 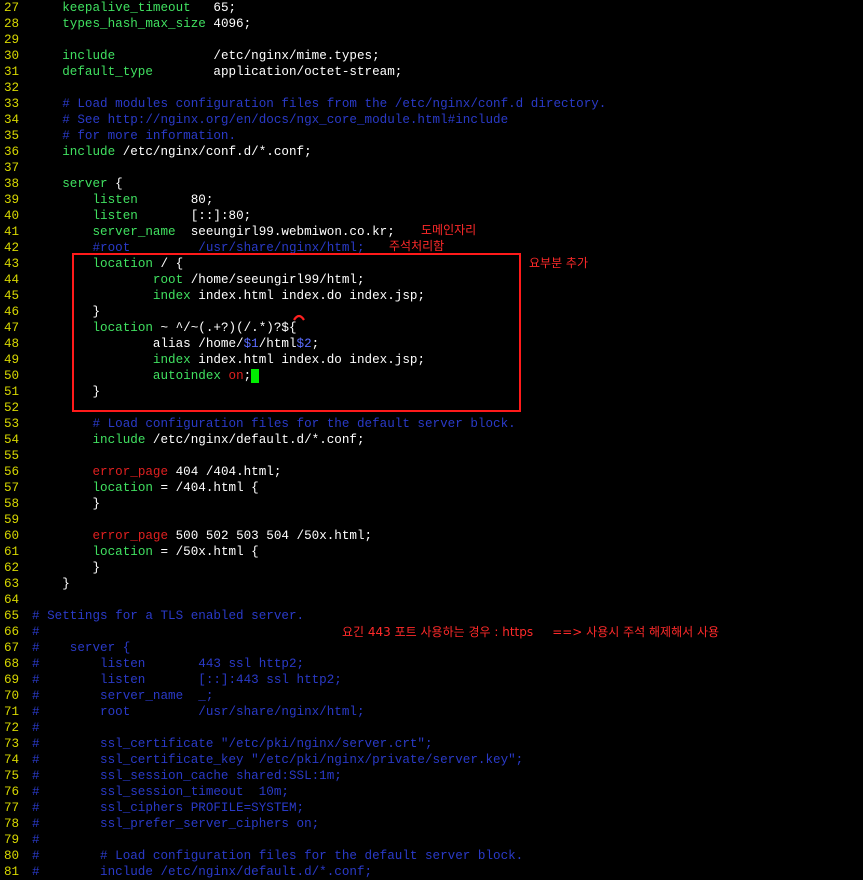 I want to click on line-number: 29, so click(x=12, y=40).